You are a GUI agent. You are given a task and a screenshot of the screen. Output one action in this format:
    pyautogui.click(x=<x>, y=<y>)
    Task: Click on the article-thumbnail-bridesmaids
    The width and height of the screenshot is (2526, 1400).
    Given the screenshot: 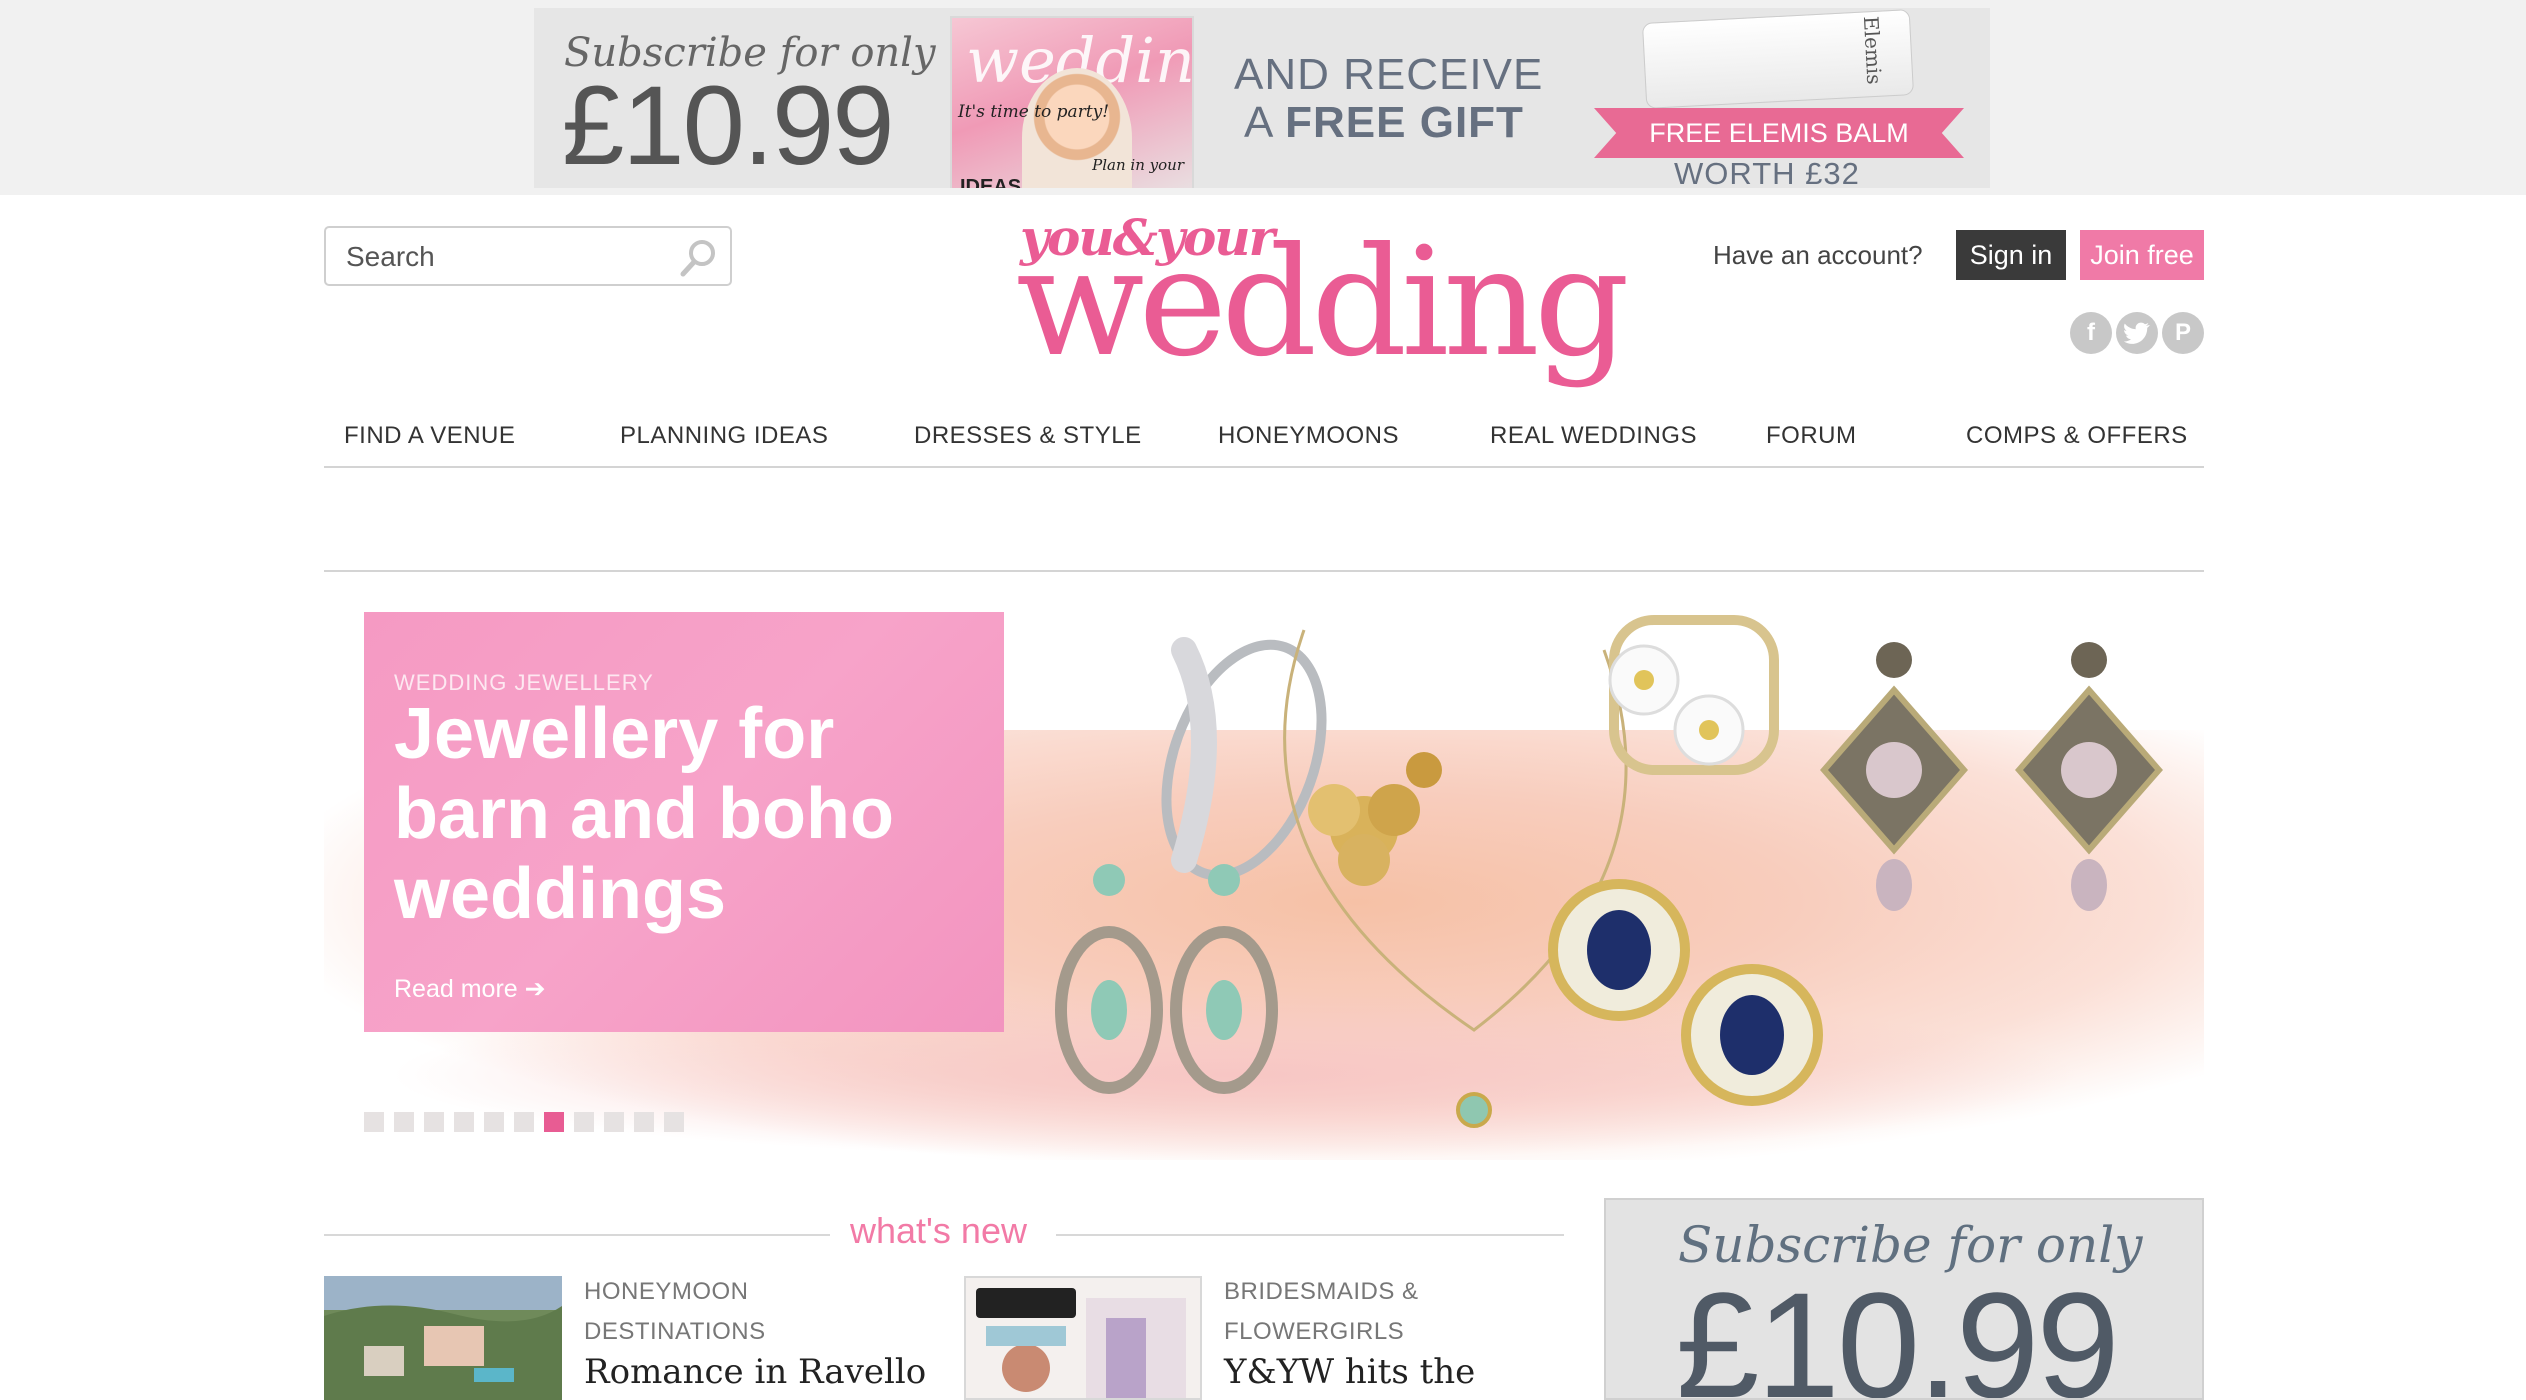 What is the action you would take?
    pyautogui.click(x=1083, y=1338)
    